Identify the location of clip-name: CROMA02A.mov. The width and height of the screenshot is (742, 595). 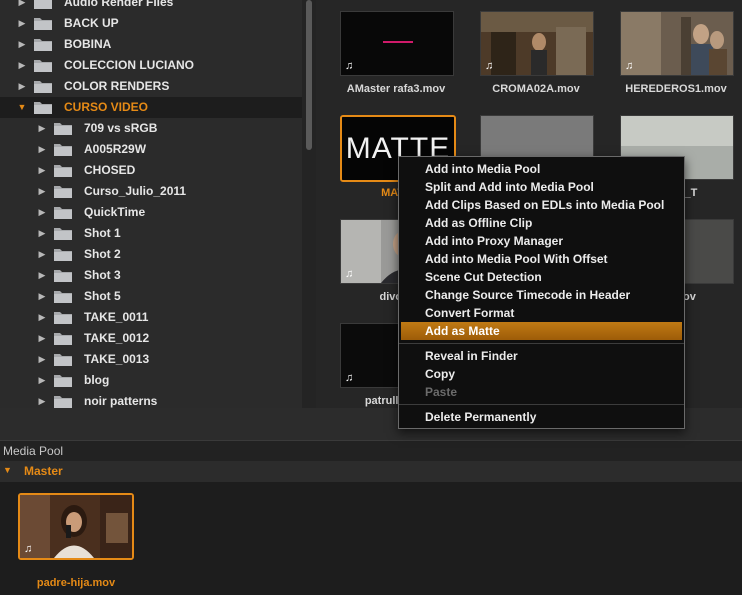
(536, 89).